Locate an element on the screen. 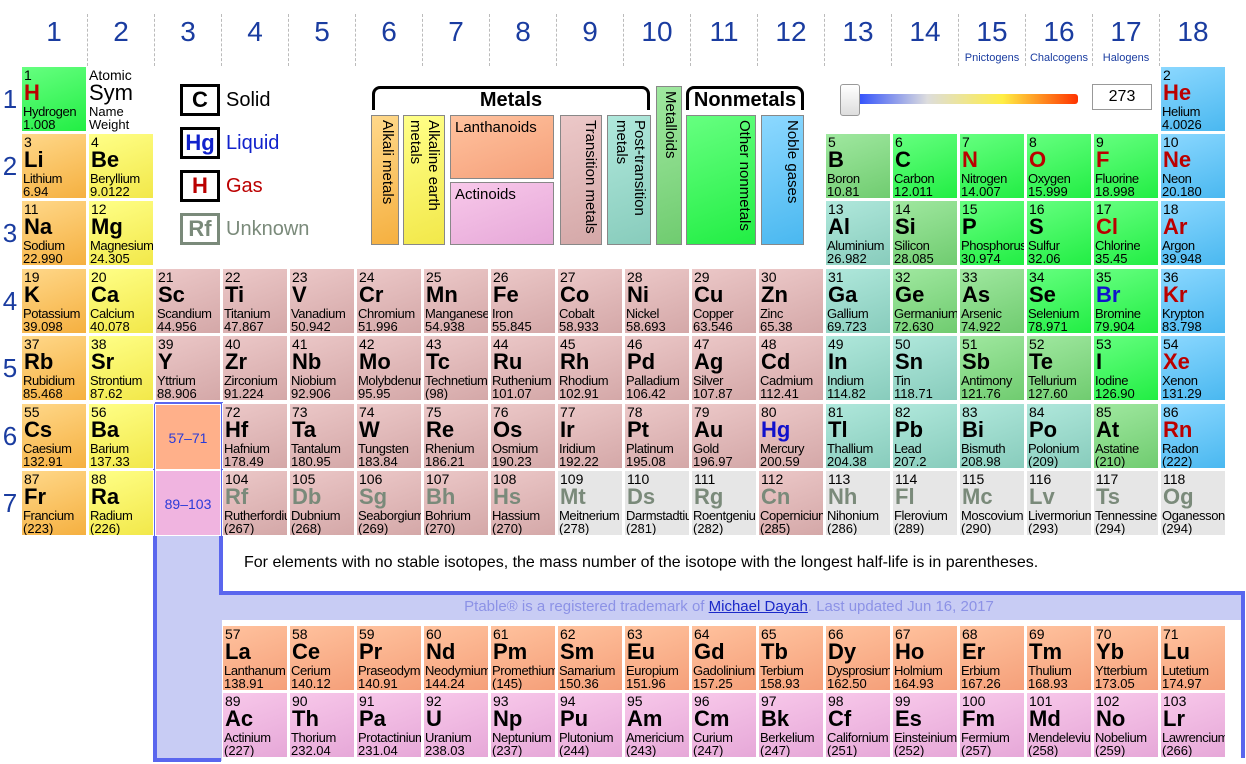 This screenshot has width=1246, height=764. element-iridium: 77 Ir Iridium 192.22 is located at coordinates (590, 436).